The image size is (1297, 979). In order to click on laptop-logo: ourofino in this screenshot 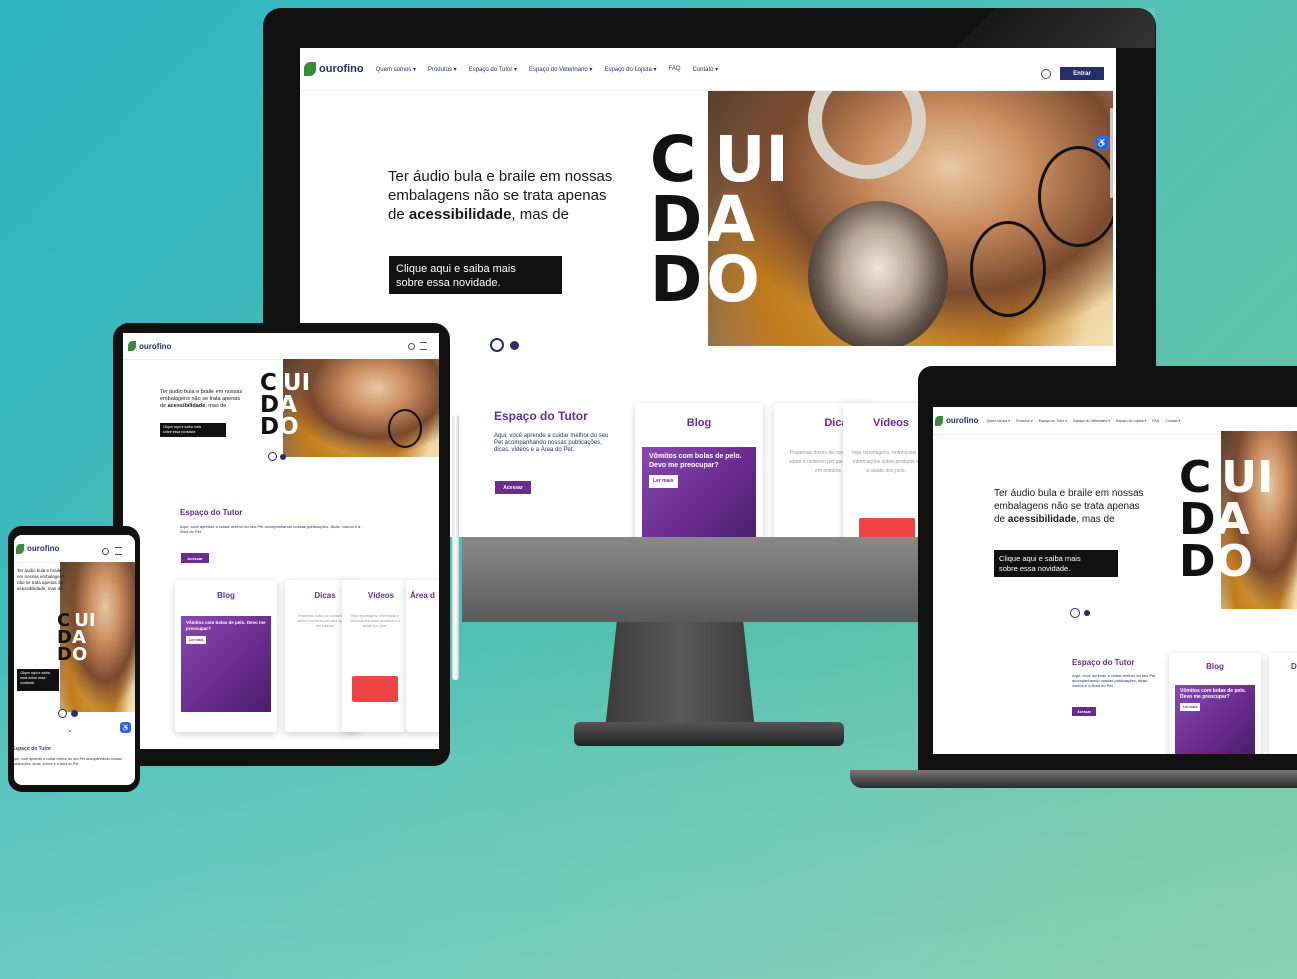, I will do `click(956, 420)`.